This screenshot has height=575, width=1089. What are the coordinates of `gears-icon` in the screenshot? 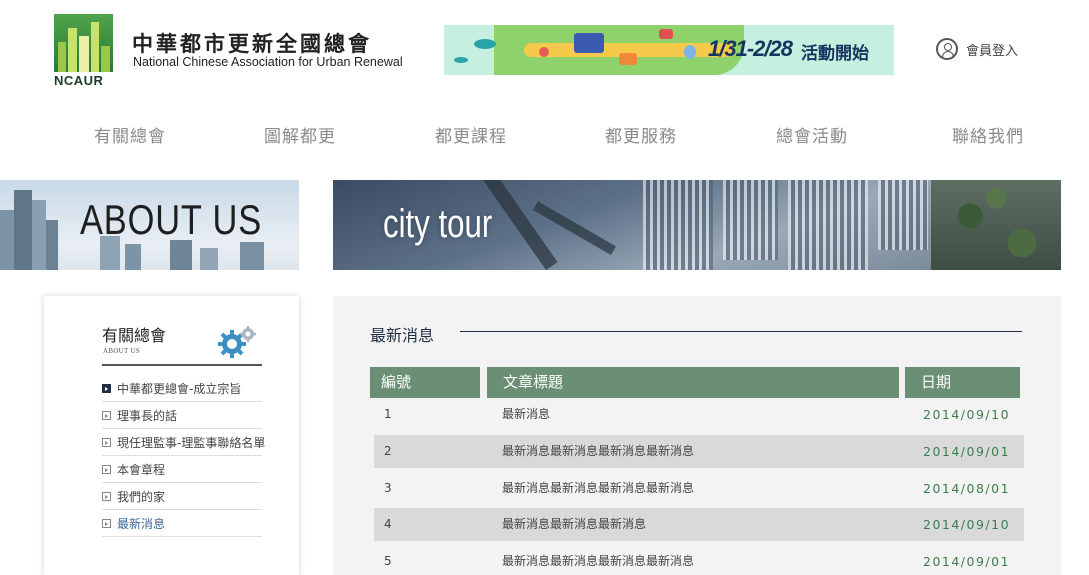 It's located at (237, 342).